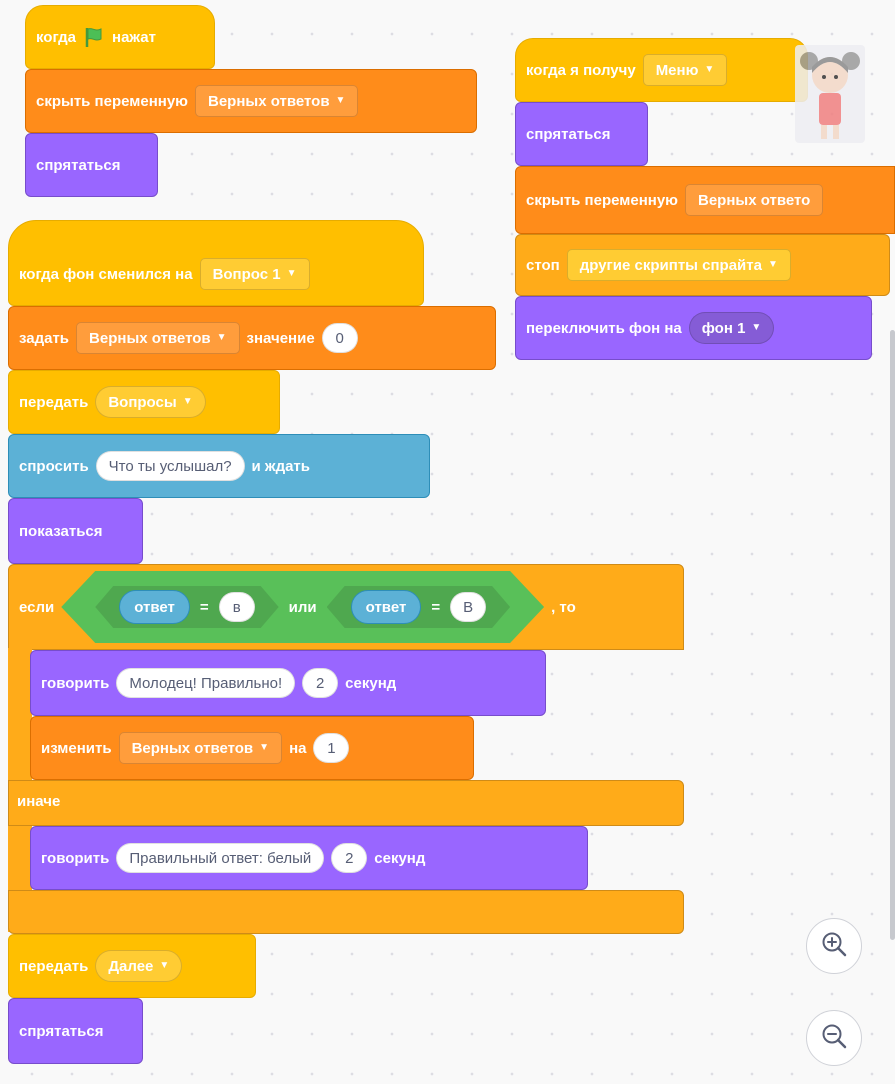  I want to click on dropdown-value: фон 1, so click(723, 328).